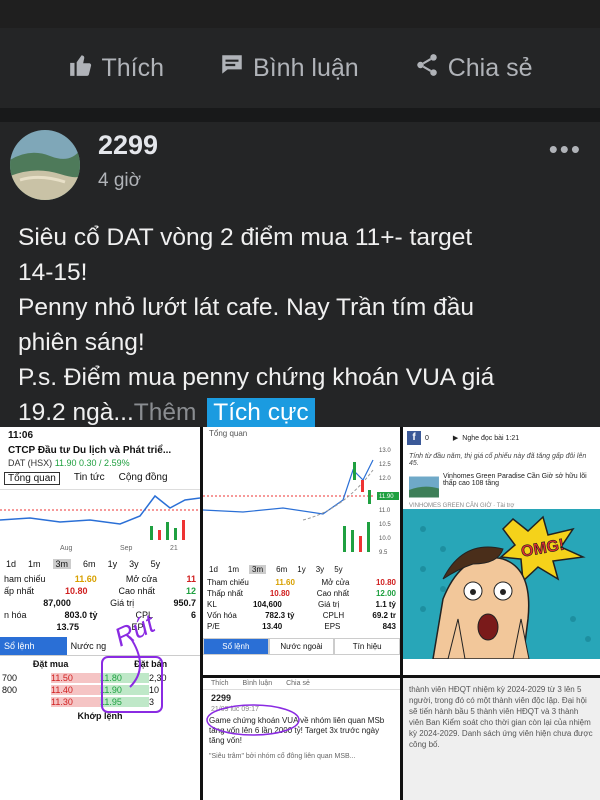 This screenshot has height=800, width=600. I want to click on post-line-last: 19.2 ngà...Thêm Tích cực, so click(303, 412).